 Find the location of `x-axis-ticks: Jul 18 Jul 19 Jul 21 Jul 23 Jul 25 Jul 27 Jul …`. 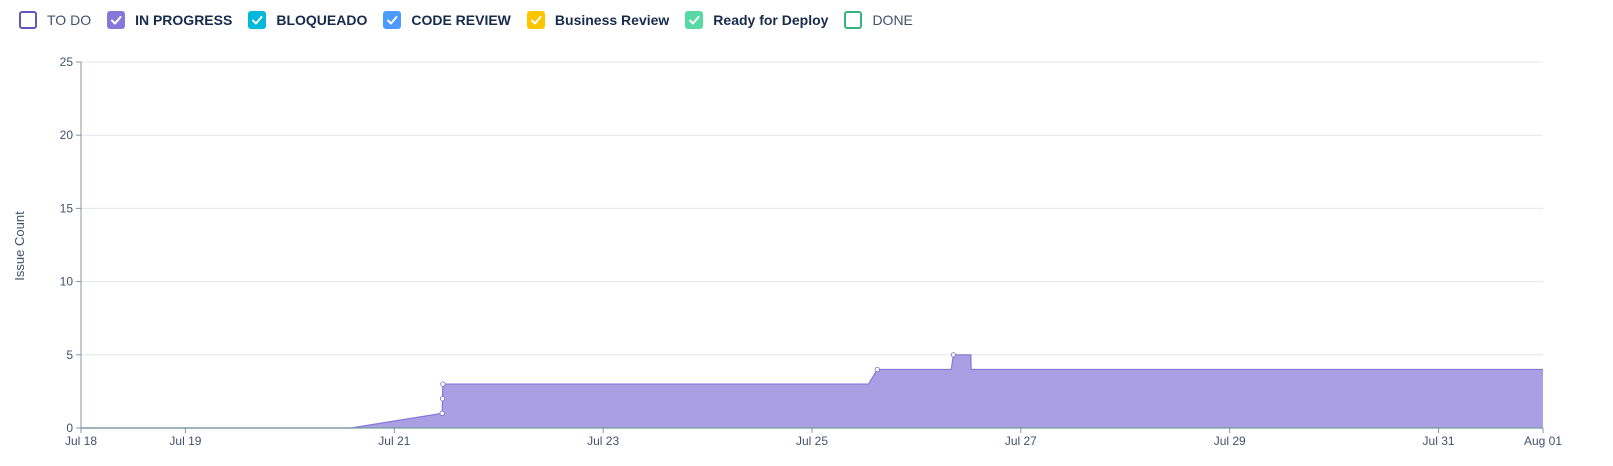

x-axis-ticks: Jul 18 Jul 19 Jul 21 Jul 23 Jul 25 Jul 27 Jul … is located at coordinates (813, 438).